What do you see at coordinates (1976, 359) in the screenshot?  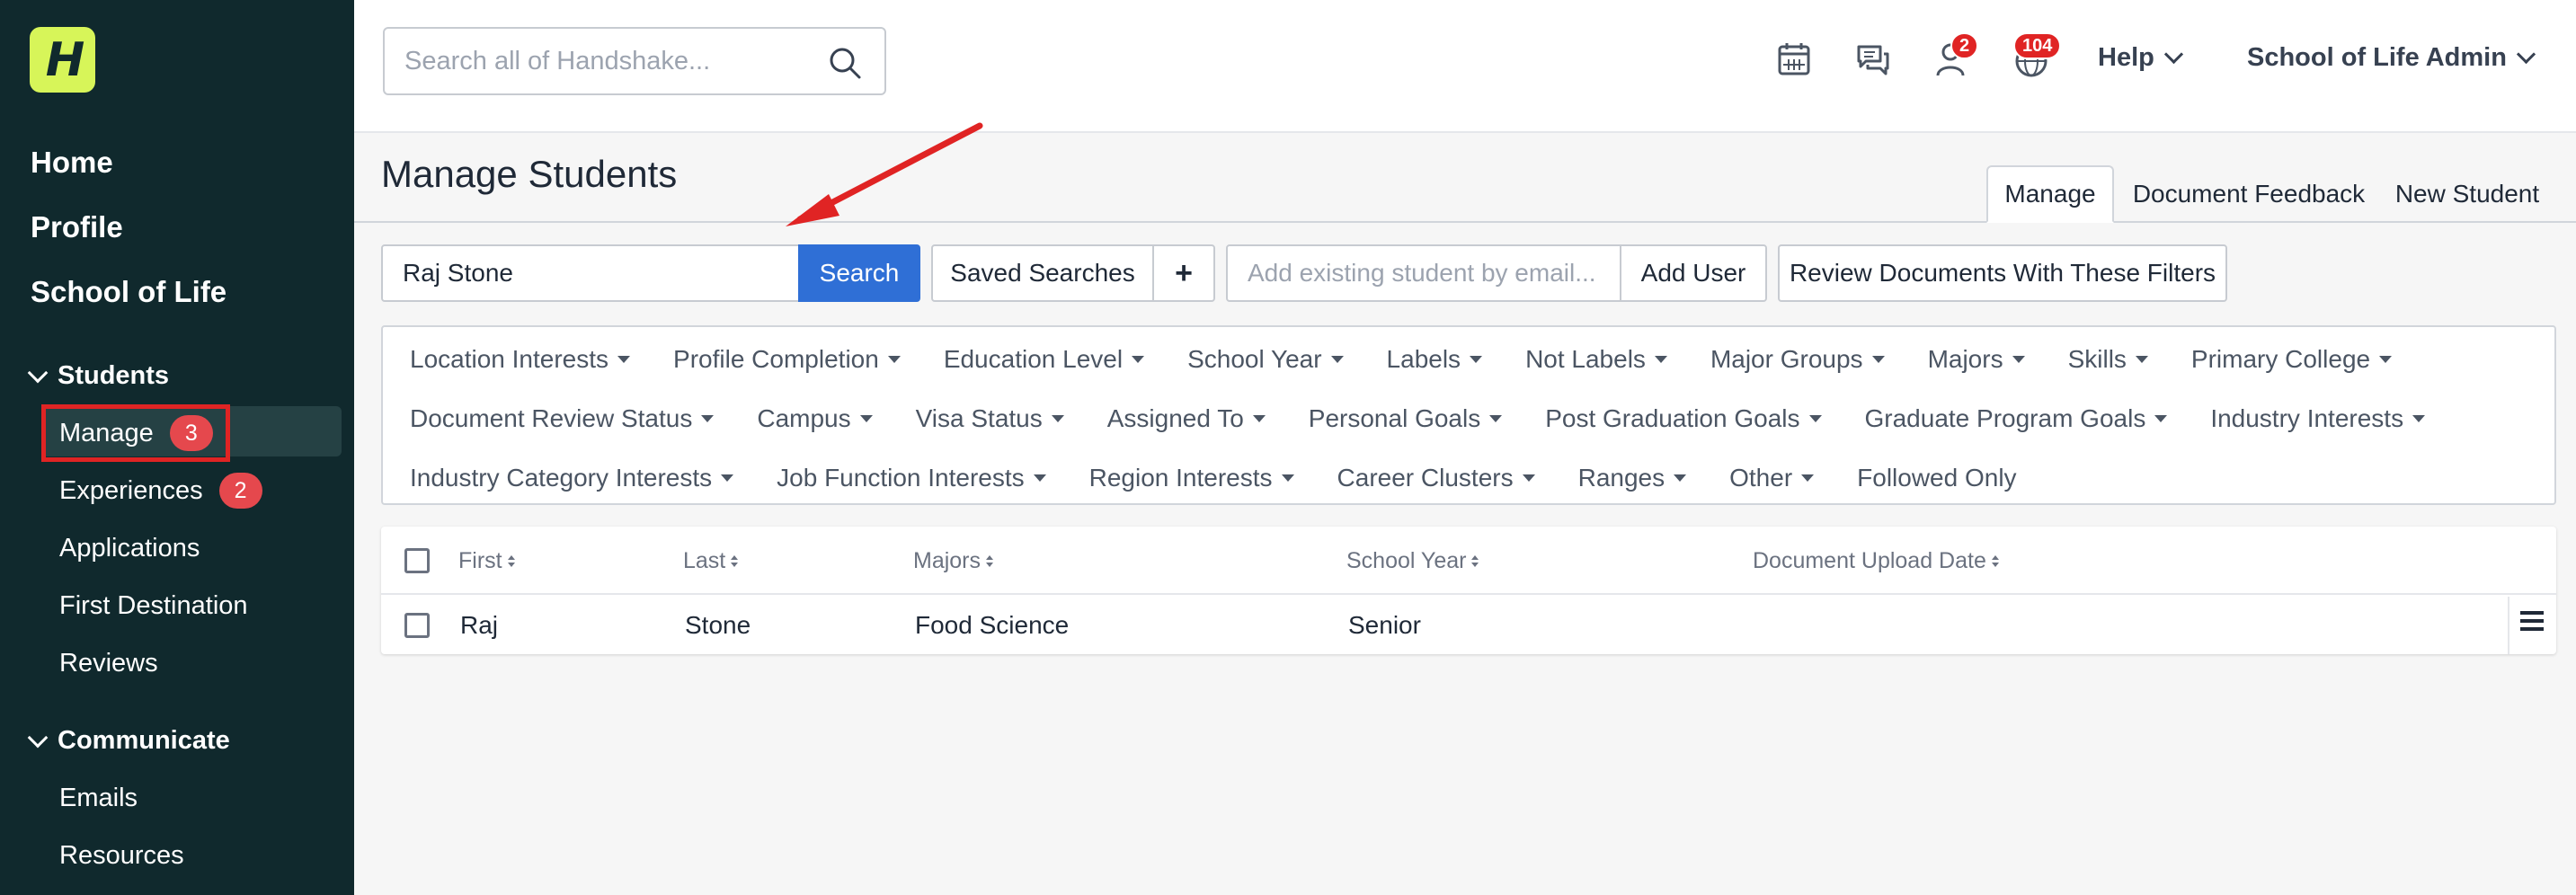 I see `filter-majors: Majors` at bounding box center [1976, 359].